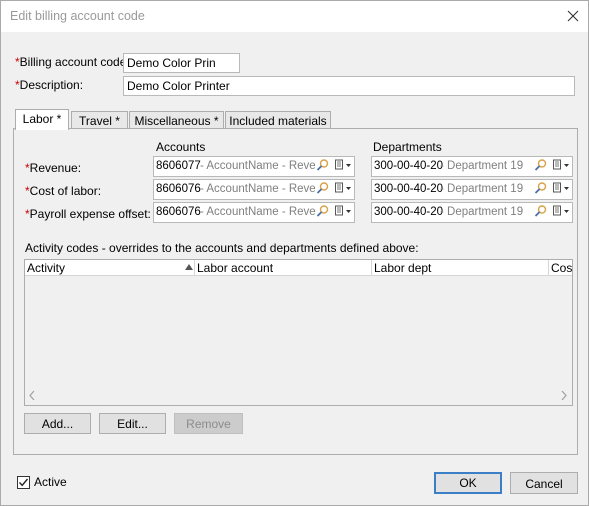  What do you see at coordinates (189, 267) in the screenshot?
I see `sort-ascending-icon` at bounding box center [189, 267].